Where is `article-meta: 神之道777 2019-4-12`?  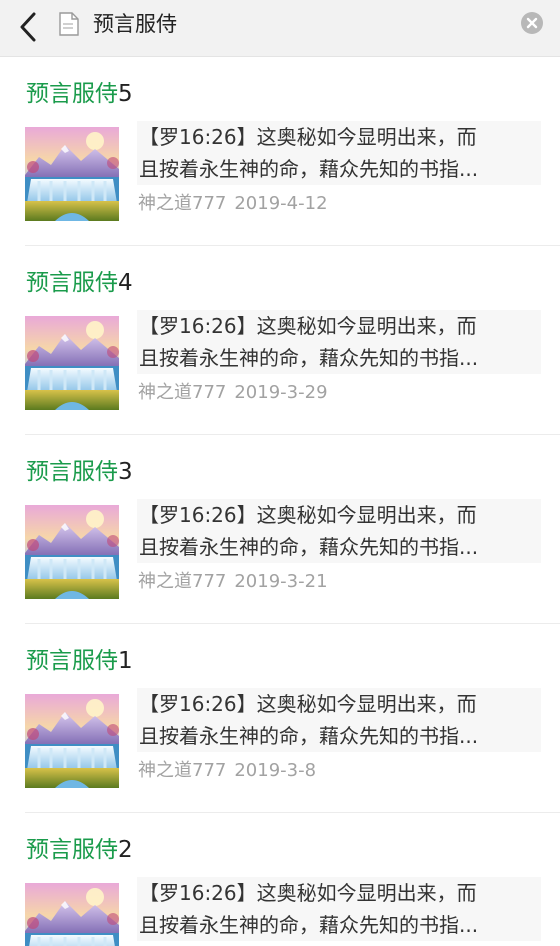 article-meta: 神之道777 2019-4-12 is located at coordinates (233, 204).